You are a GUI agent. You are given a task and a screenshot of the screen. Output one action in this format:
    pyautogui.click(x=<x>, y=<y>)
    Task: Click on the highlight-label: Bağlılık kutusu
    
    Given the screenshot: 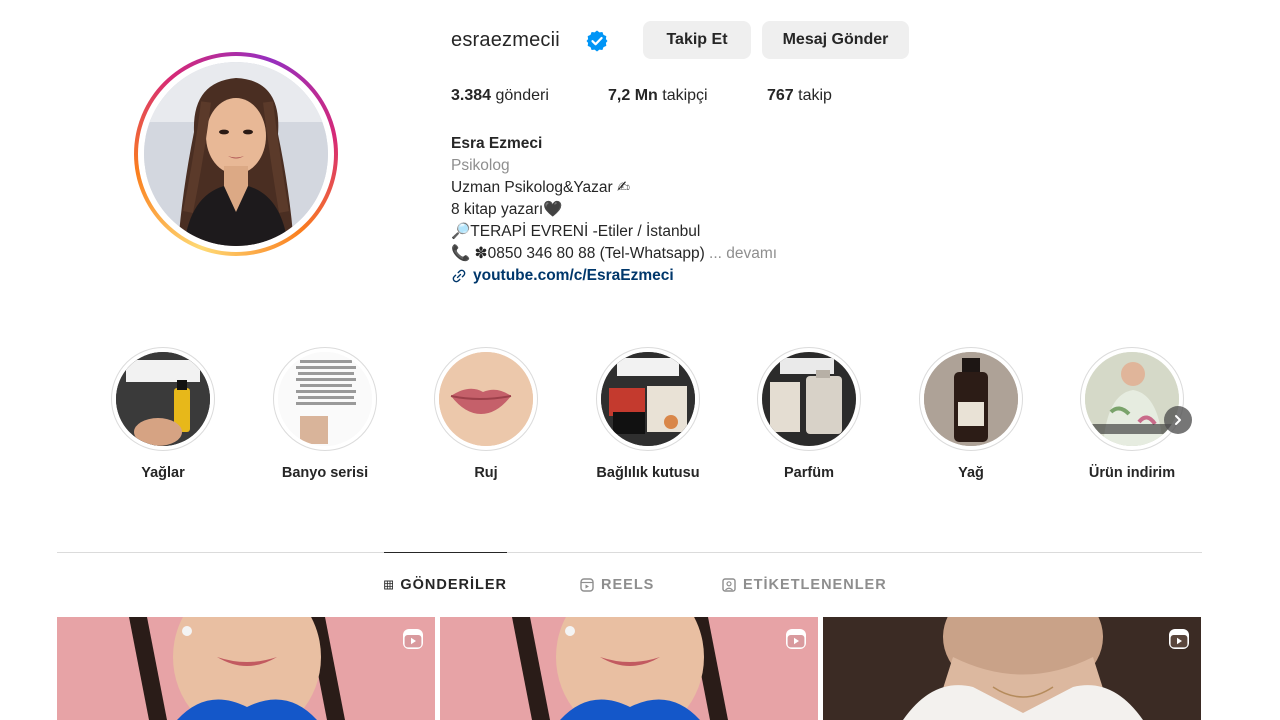 What is the action you would take?
    pyautogui.click(x=648, y=473)
    